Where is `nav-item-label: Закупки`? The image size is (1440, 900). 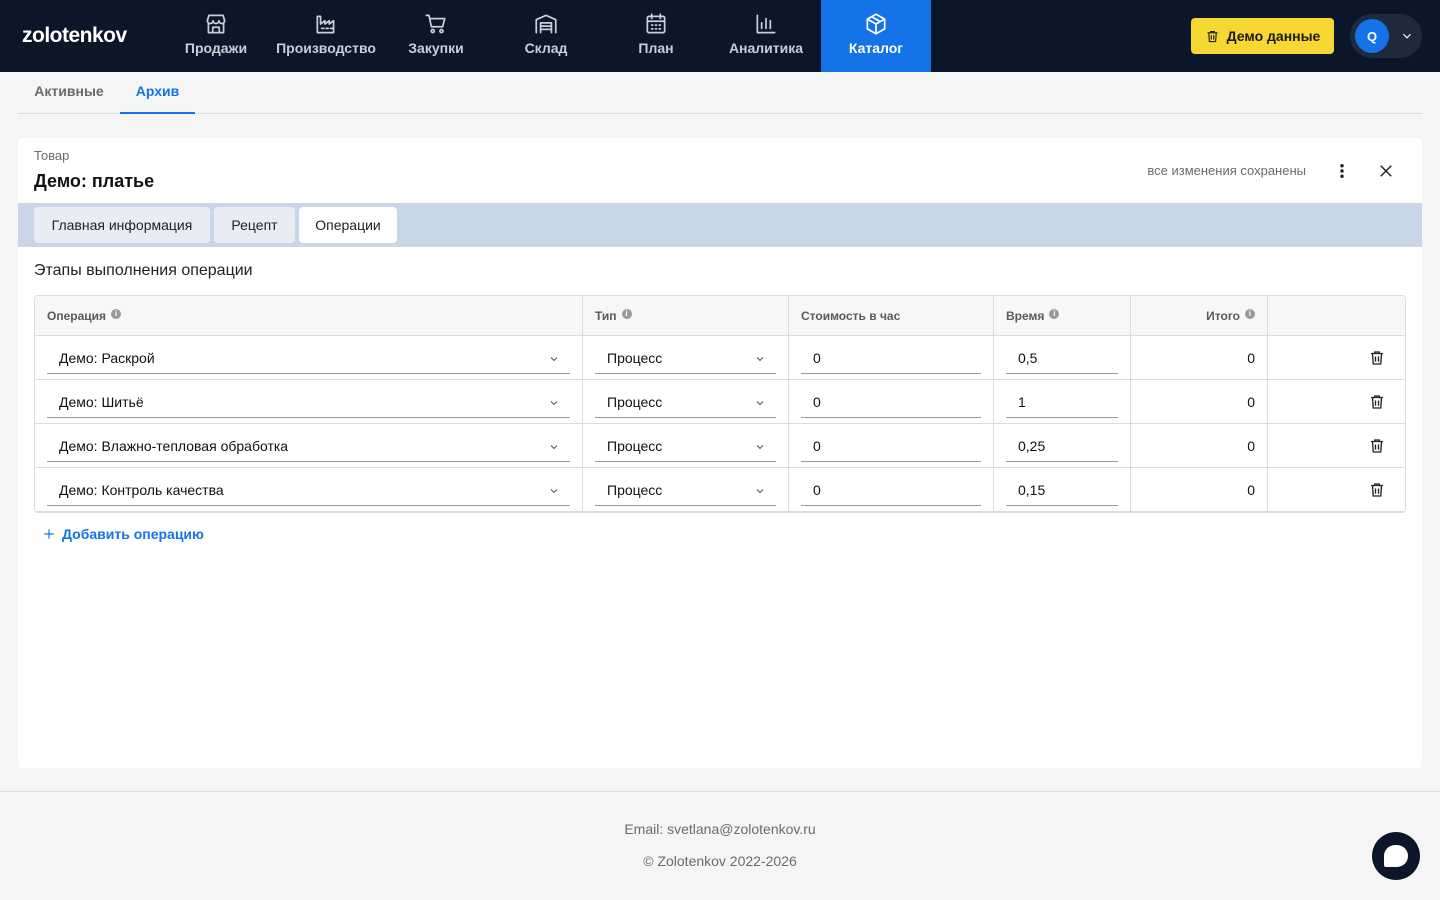 nav-item-label: Закупки is located at coordinates (436, 48).